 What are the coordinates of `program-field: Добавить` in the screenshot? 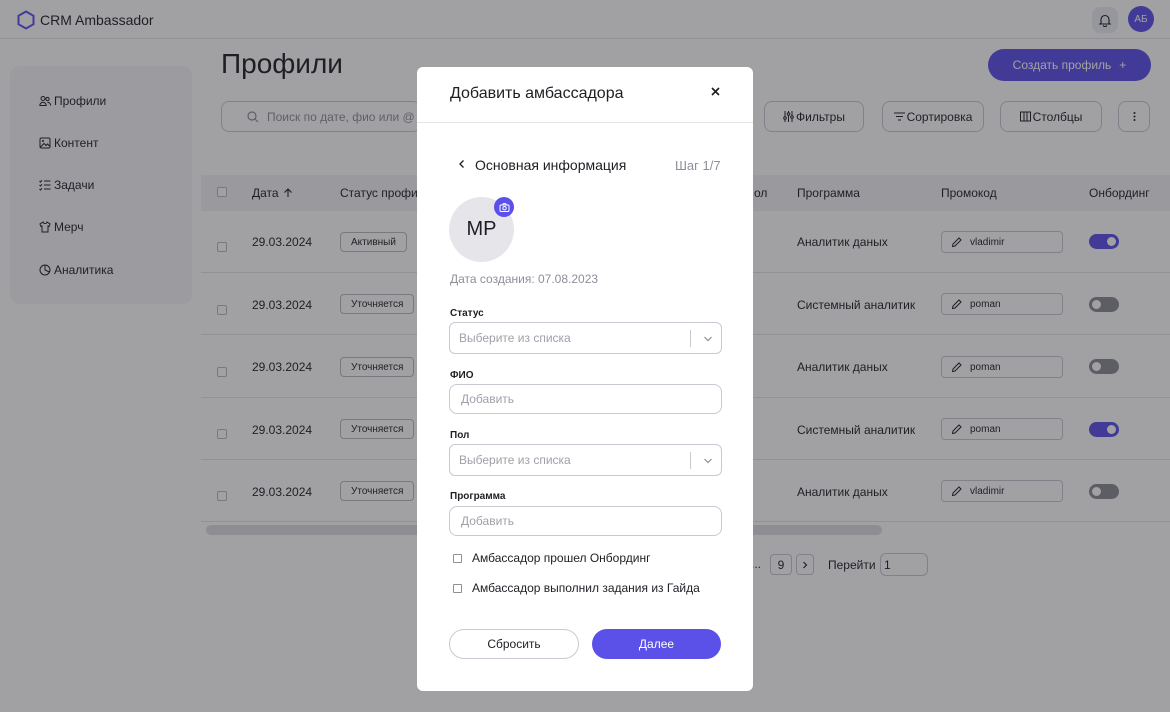 It's located at (585, 521).